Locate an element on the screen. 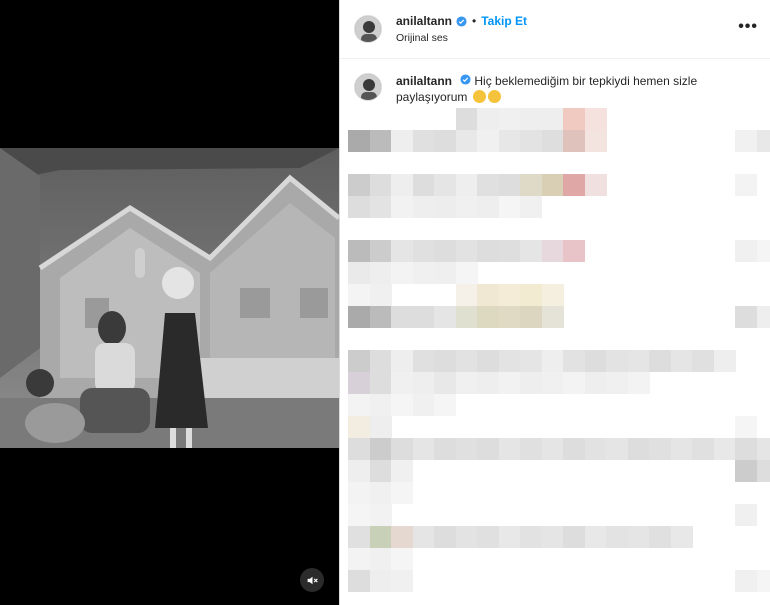 The width and height of the screenshot is (770, 605). header-row: anilaltann • Takip Et is located at coordinates (461, 21).